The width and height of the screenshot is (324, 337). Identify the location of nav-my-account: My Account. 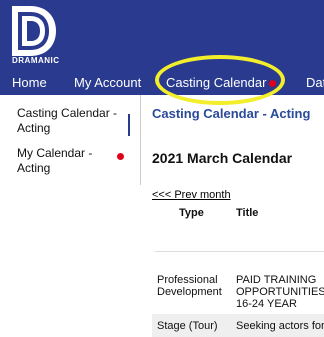
(107, 82).